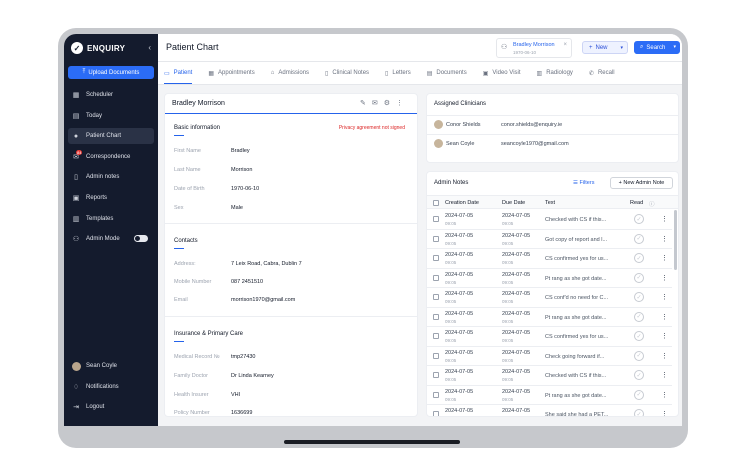 This screenshot has width=745, height=476. I want to click on column-header: Read, so click(636, 203).